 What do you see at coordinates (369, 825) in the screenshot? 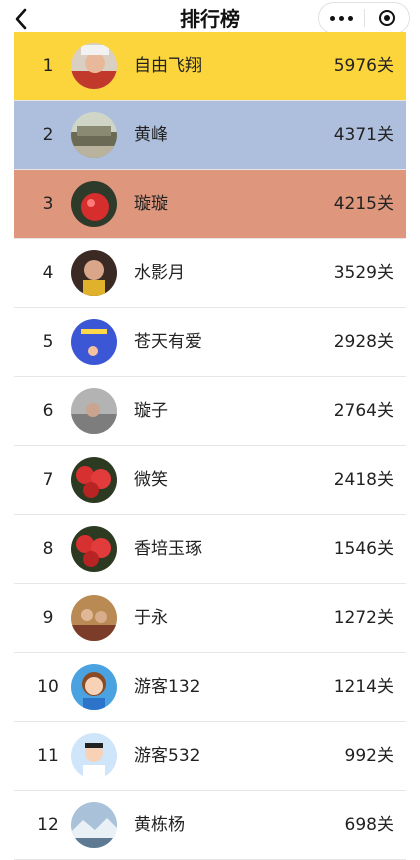
I see `player-score: 698关` at bounding box center [369, 825].